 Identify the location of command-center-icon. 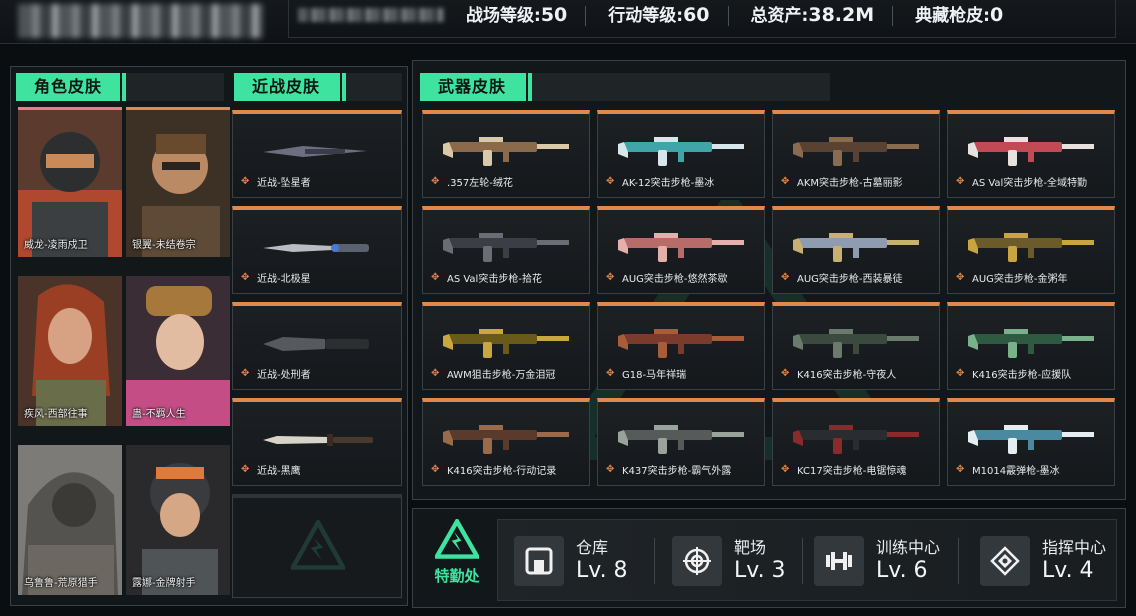
(1005, 561).